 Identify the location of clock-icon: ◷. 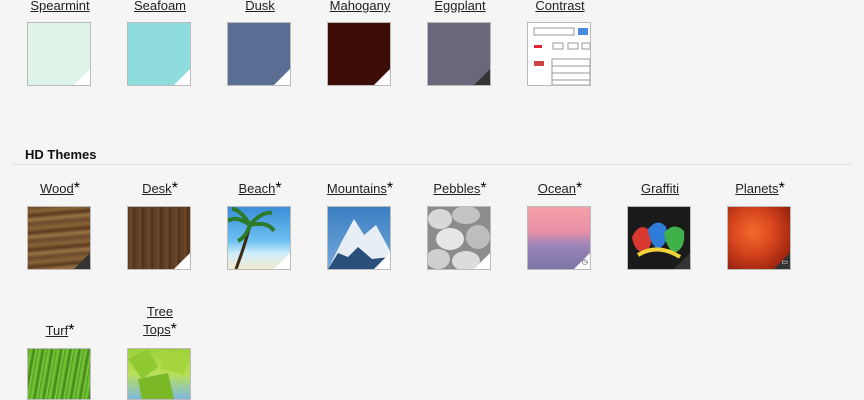
(584, 262).